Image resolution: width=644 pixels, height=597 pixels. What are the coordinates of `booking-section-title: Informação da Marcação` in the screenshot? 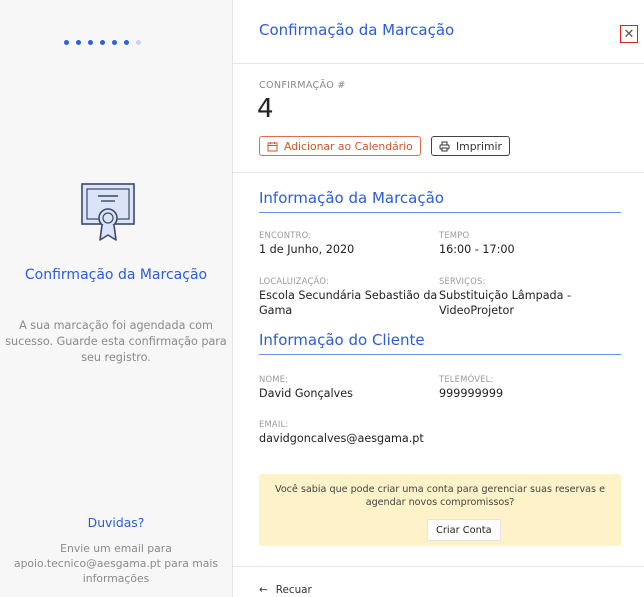 It's located at (351, 198).